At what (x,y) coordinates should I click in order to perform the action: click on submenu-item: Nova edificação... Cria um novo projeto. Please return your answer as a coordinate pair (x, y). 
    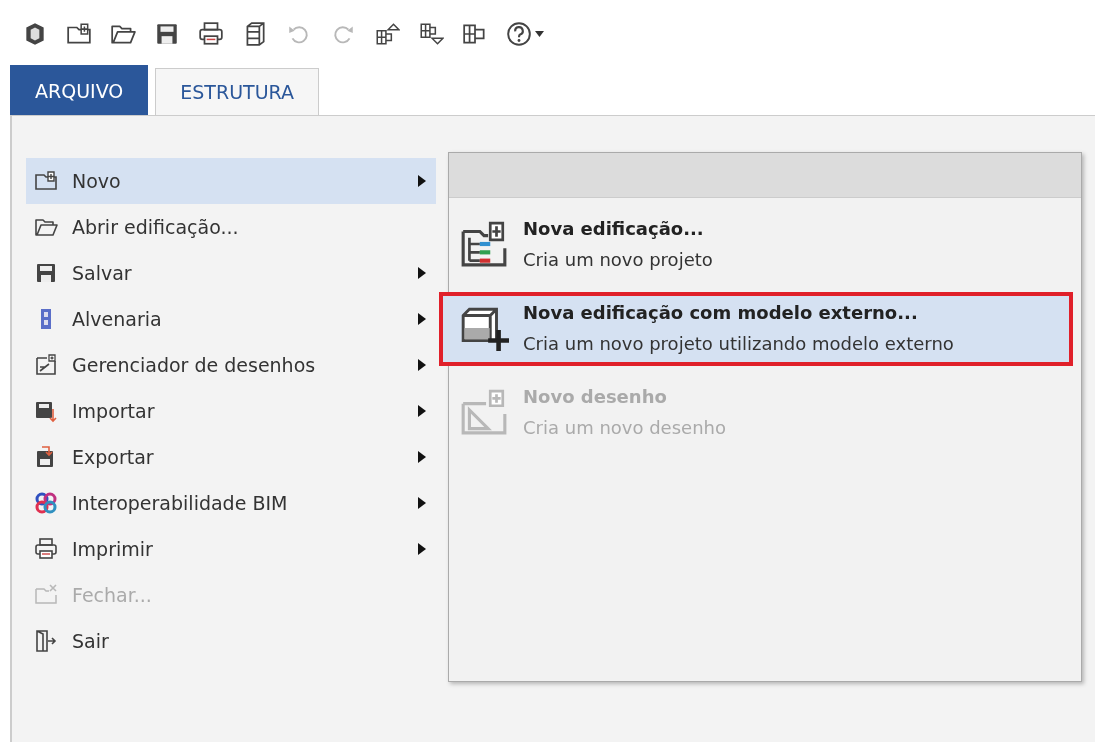
    Looking at the image, I should click on (756, 245).